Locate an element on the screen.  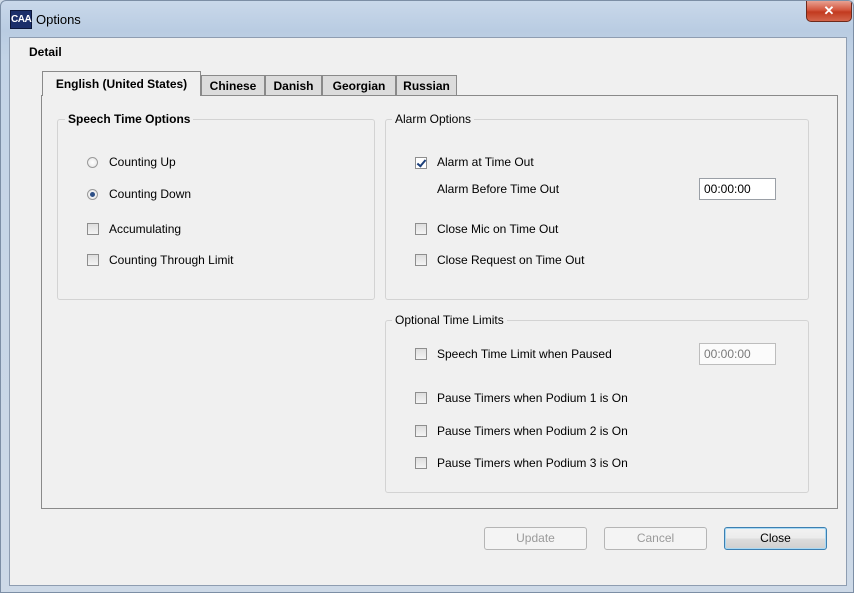
counting-down-label: Counting Down is located at coordinates (150, 194).